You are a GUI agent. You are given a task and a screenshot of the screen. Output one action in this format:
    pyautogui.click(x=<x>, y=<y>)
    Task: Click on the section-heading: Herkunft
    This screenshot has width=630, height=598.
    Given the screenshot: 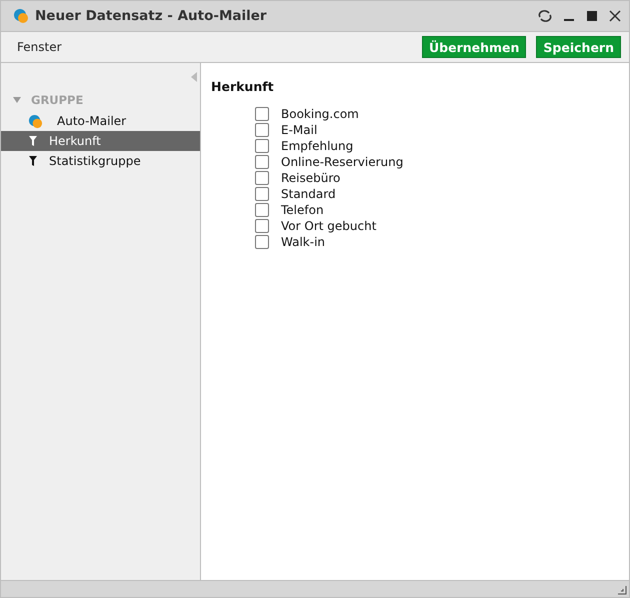 What is the action you would take?
    pyautogui.click(x=243, y=86)
    